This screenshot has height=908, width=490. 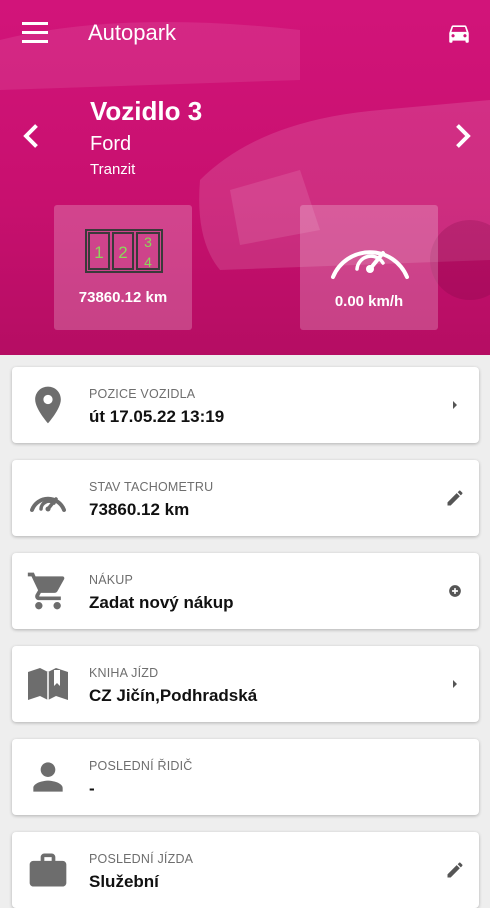 What do you see at coordinates (141, 766) in the screenshot?
I see `card-label: POSLEDNÍ ŘIDIČ` at bounding box center [141, 766].